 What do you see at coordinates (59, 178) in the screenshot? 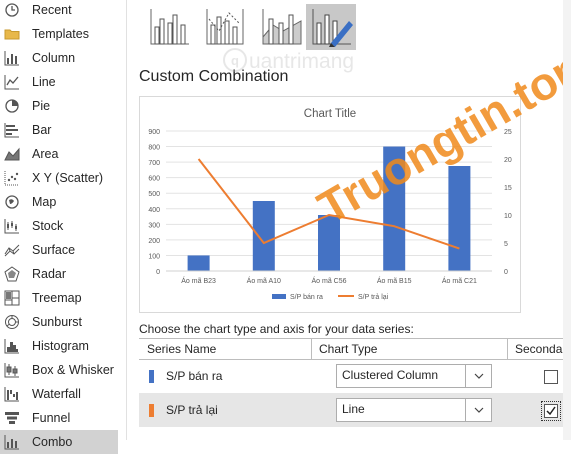
I see `sidebar-item-scatter: X Y (Scatter)` at bounding box center [59, 178].